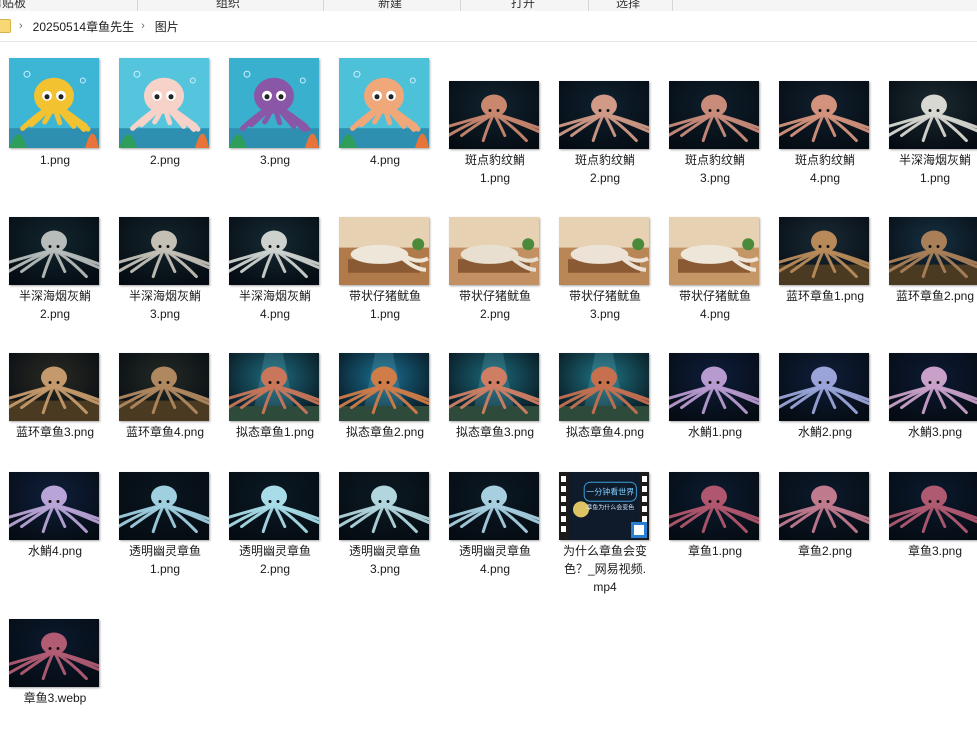 The image size is (977, 747). Describe the element at coordinates (715, 169) in the screenshot. I see `file-name: 斑点豹纹鮹 3.png` at that location.